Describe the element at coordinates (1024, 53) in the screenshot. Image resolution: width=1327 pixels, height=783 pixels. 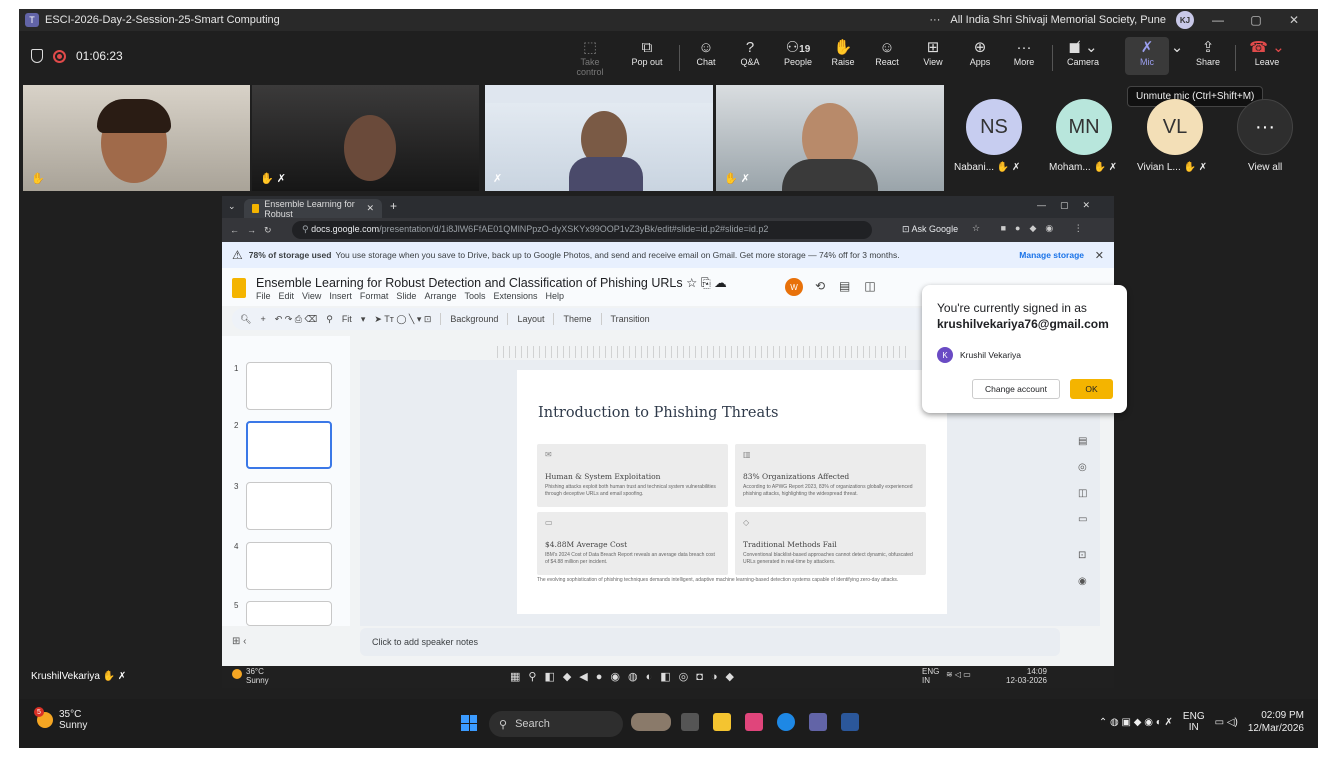
I see `more-button: ··· More` at that location.